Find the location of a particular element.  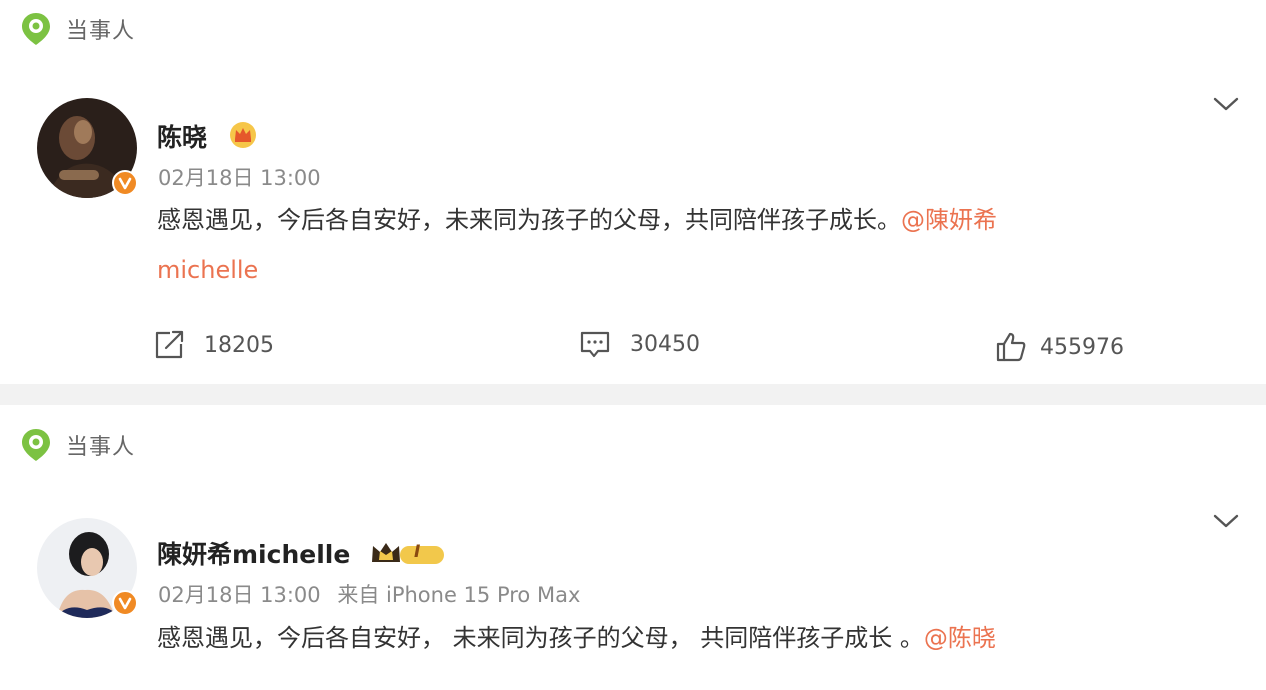

username-link: 陳妍希michelle is located at coordinates (253, 553).